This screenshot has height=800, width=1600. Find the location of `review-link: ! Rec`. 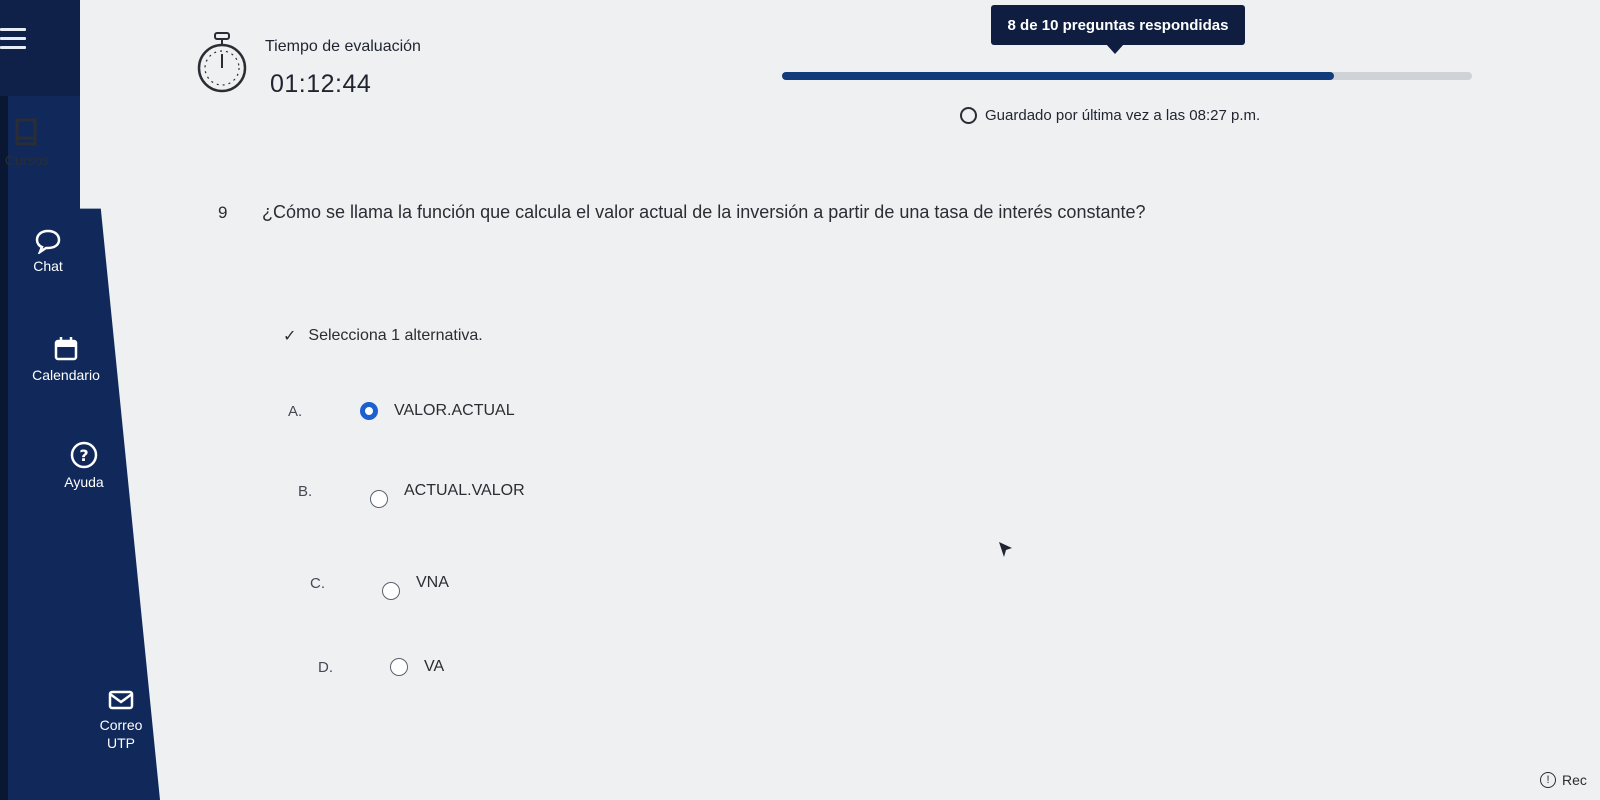

review-link: ! Rec is located at coordinates (1563, 780).